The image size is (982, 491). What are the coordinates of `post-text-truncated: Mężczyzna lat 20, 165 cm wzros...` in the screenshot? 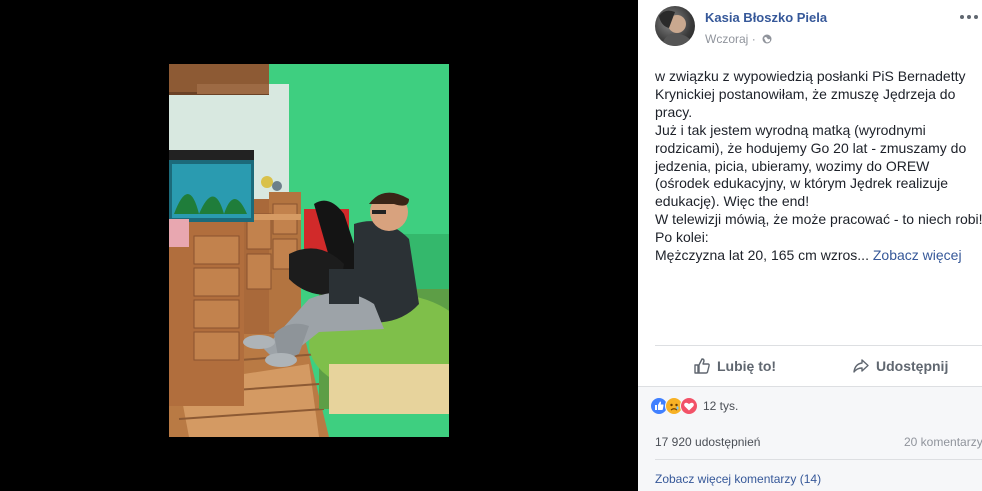 It's located at (762, 255).